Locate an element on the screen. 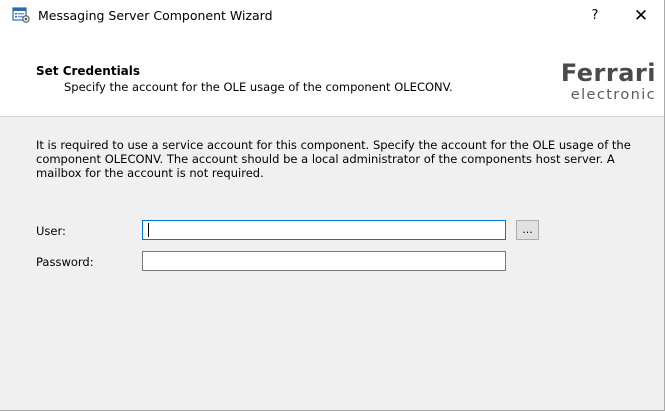  text-caret is located at coordinates (148, 230).